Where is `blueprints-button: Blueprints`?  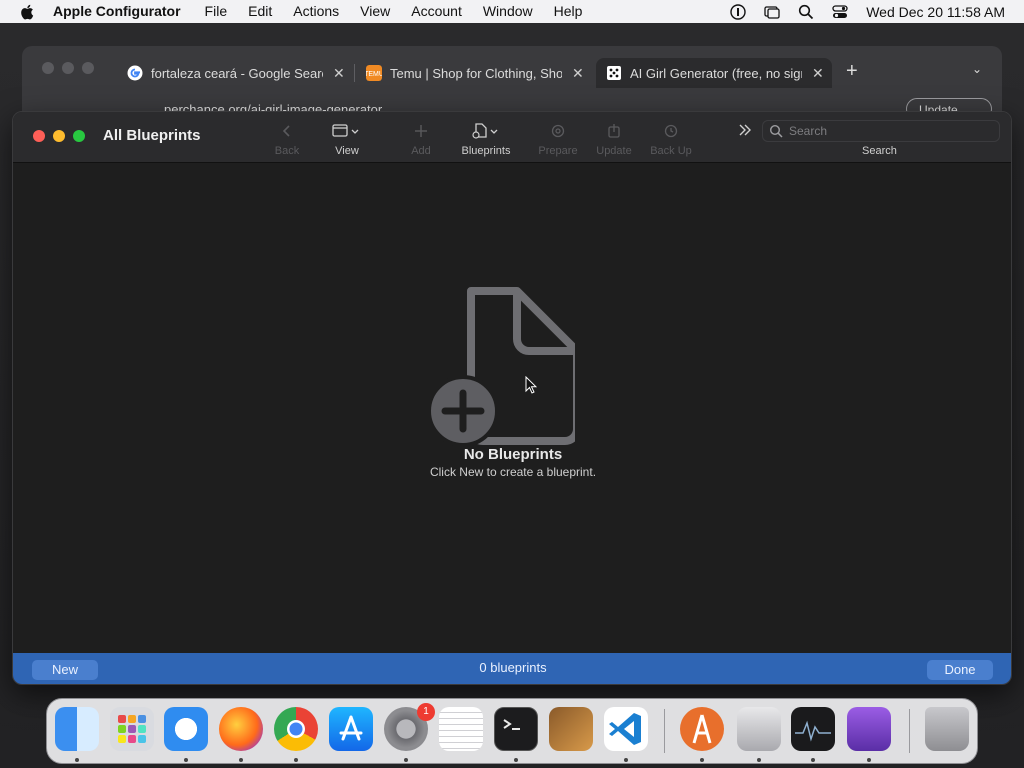
blueprints-button: Blueprints is located at coordinates (486, 138).